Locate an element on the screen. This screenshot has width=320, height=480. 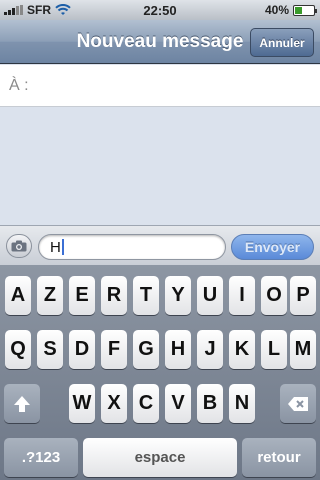
backspace-icon is located at coordinates (298, 403).